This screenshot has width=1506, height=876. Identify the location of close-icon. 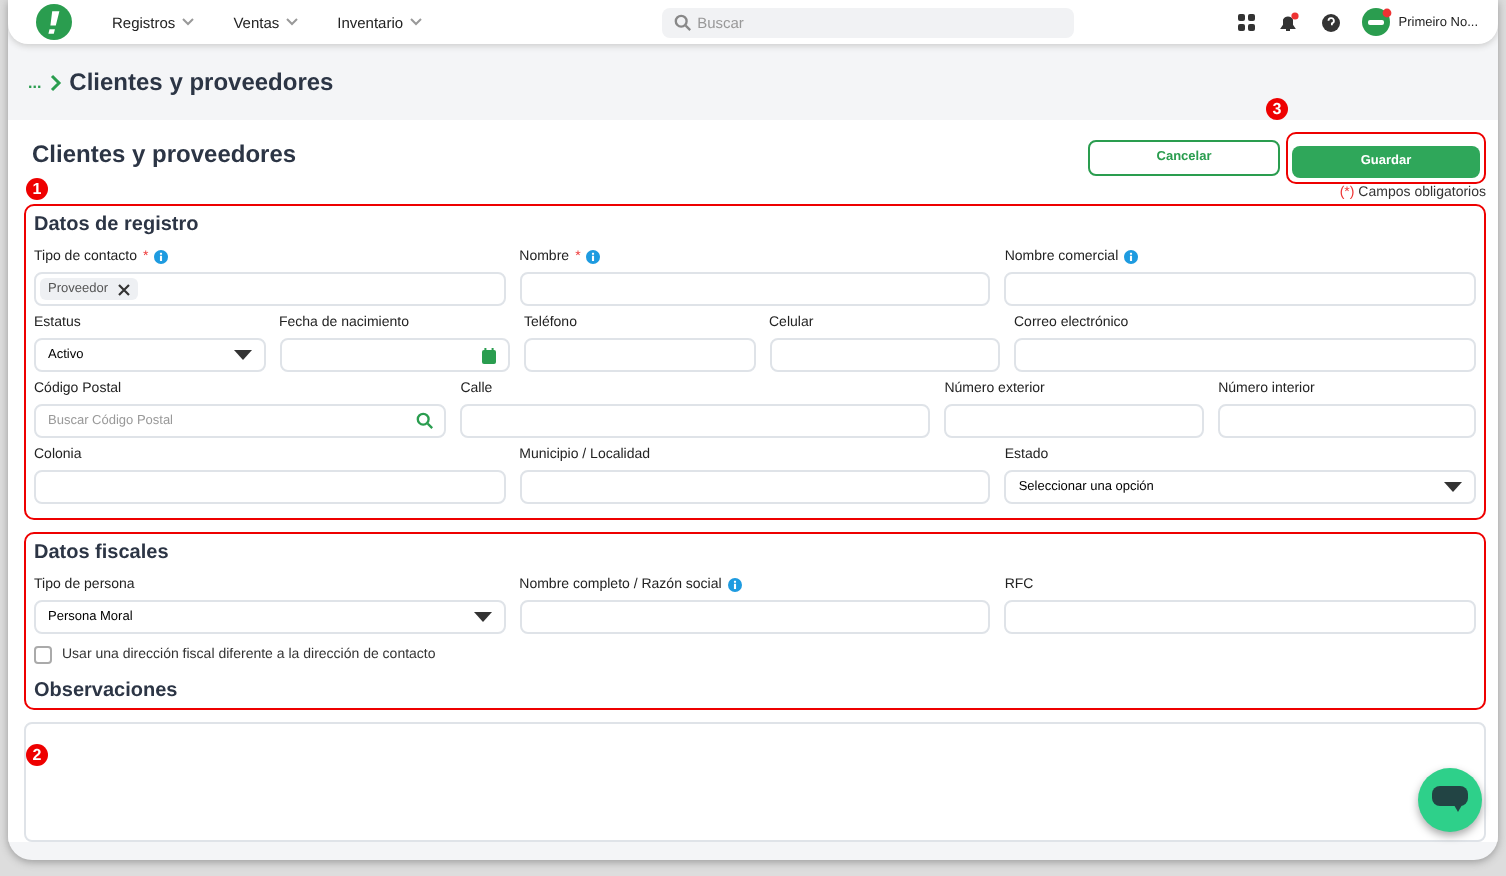
(124, 289).